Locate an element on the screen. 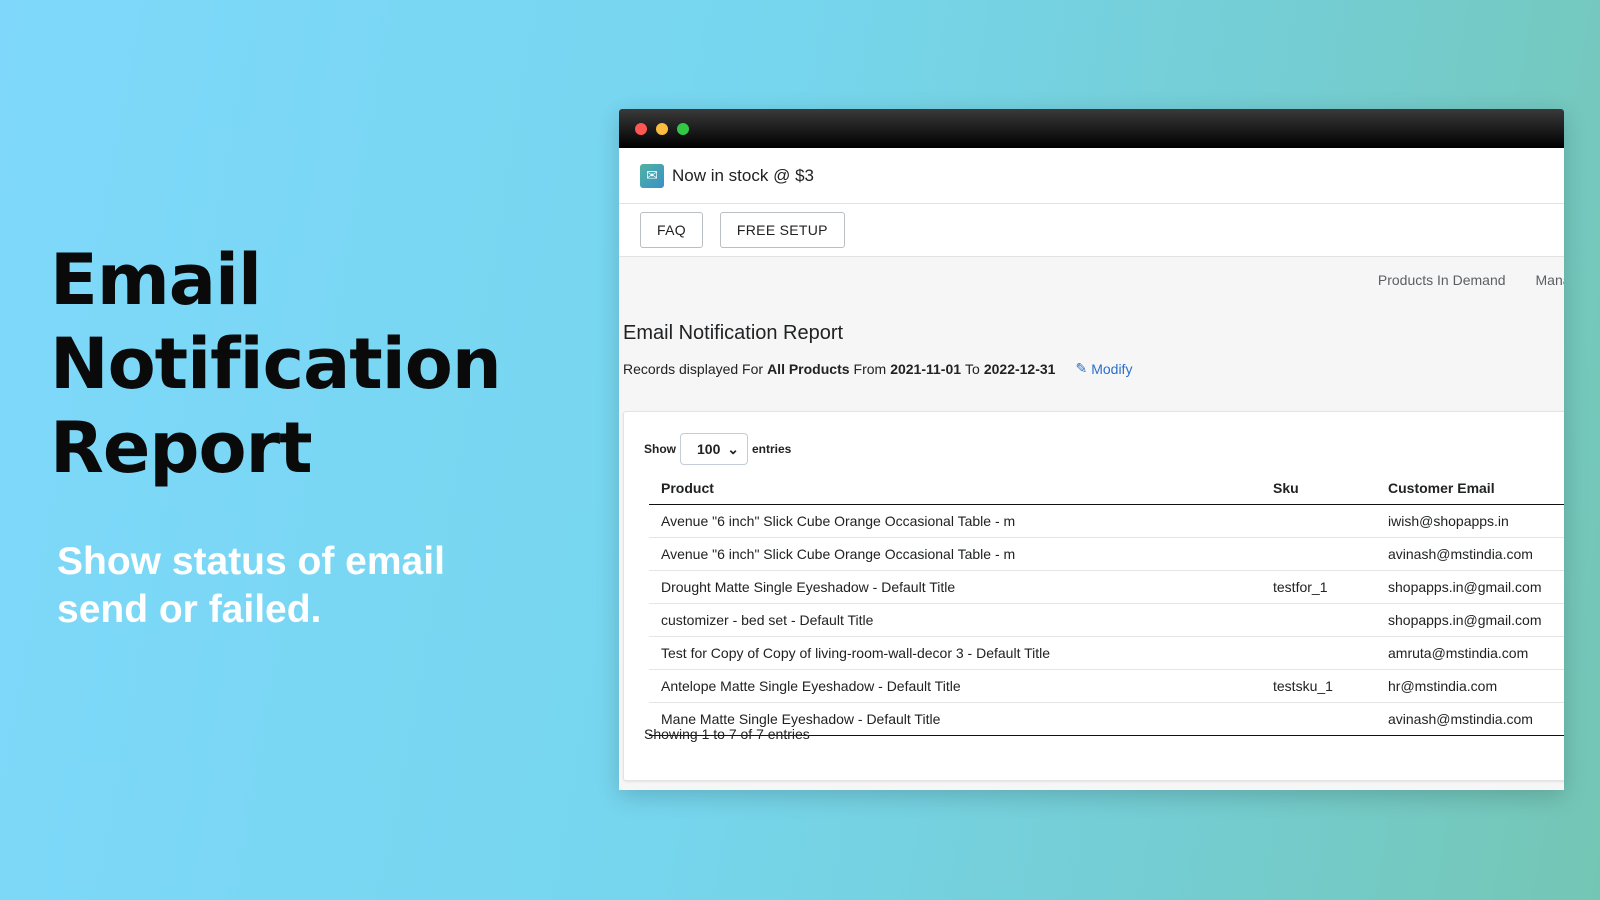  column-header-customer-email: Customer Email is located at coordinates (1470, 488).